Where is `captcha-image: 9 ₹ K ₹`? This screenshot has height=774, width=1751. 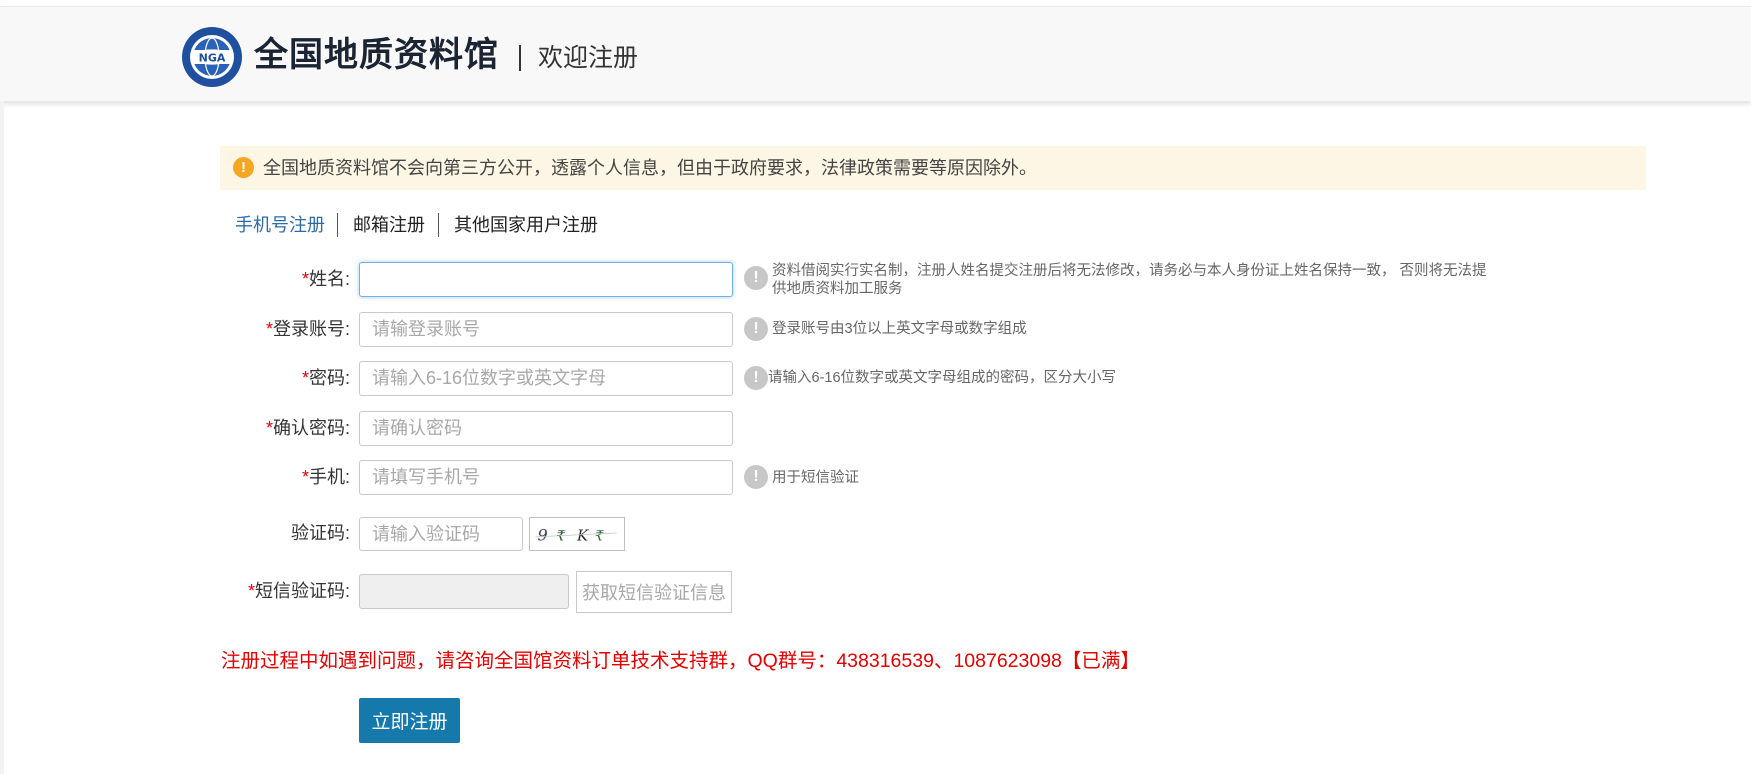
captcha-image: 9 ₹ K ₹ is located at coordinates (577, 534).